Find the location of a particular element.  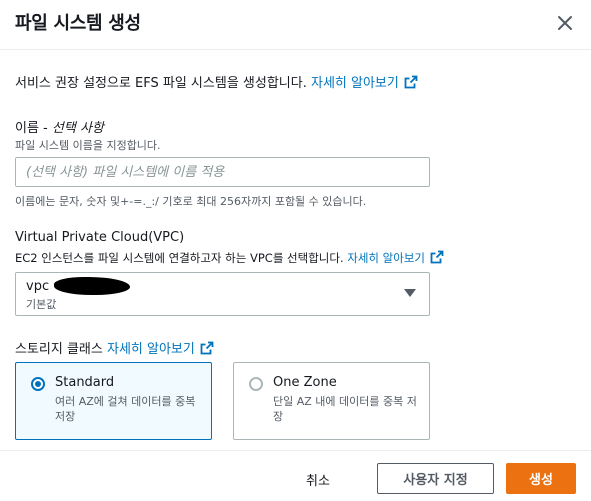

radio-checked-icon is located at coordinates (38, 384).